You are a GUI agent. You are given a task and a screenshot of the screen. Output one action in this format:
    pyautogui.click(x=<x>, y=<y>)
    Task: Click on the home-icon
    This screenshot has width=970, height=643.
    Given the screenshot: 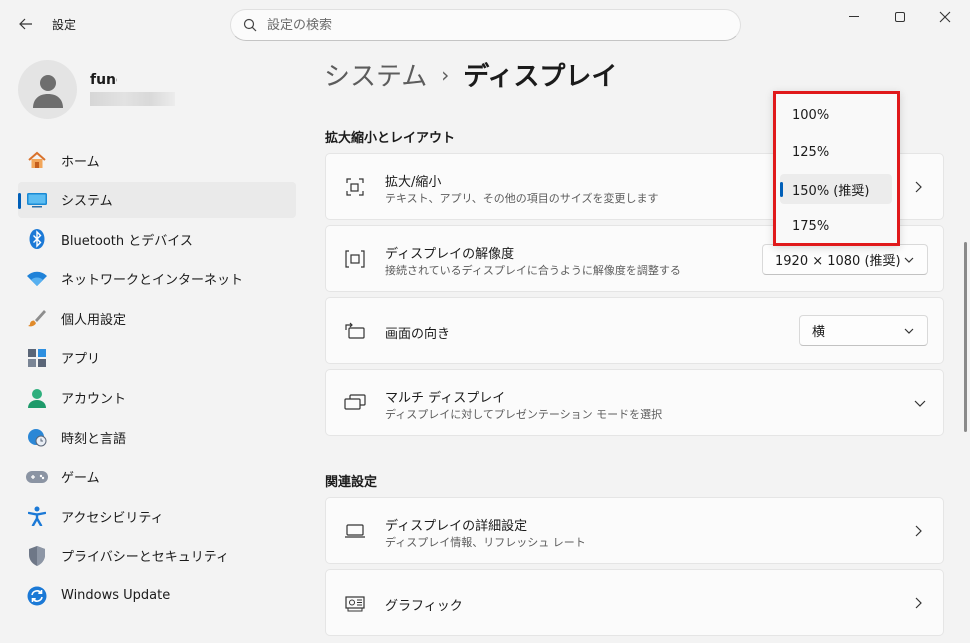 What is the action you would take?
    pyautogui.click(x=37, y=160)
    